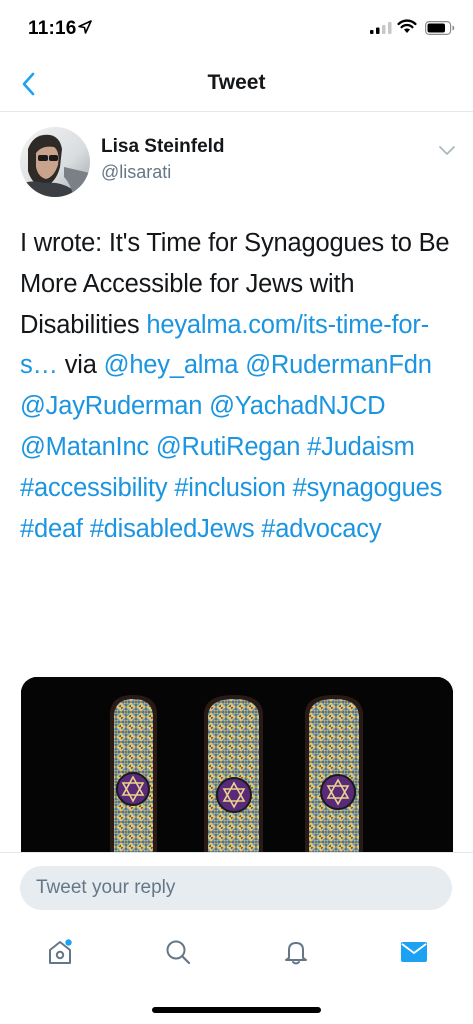 The height and width of the screenshot is (1024, 473). What do you see at coordinates (368, 488) in the screenshot?
I see `hashtag-link: #synagogues` at bounding box center [368, 488].